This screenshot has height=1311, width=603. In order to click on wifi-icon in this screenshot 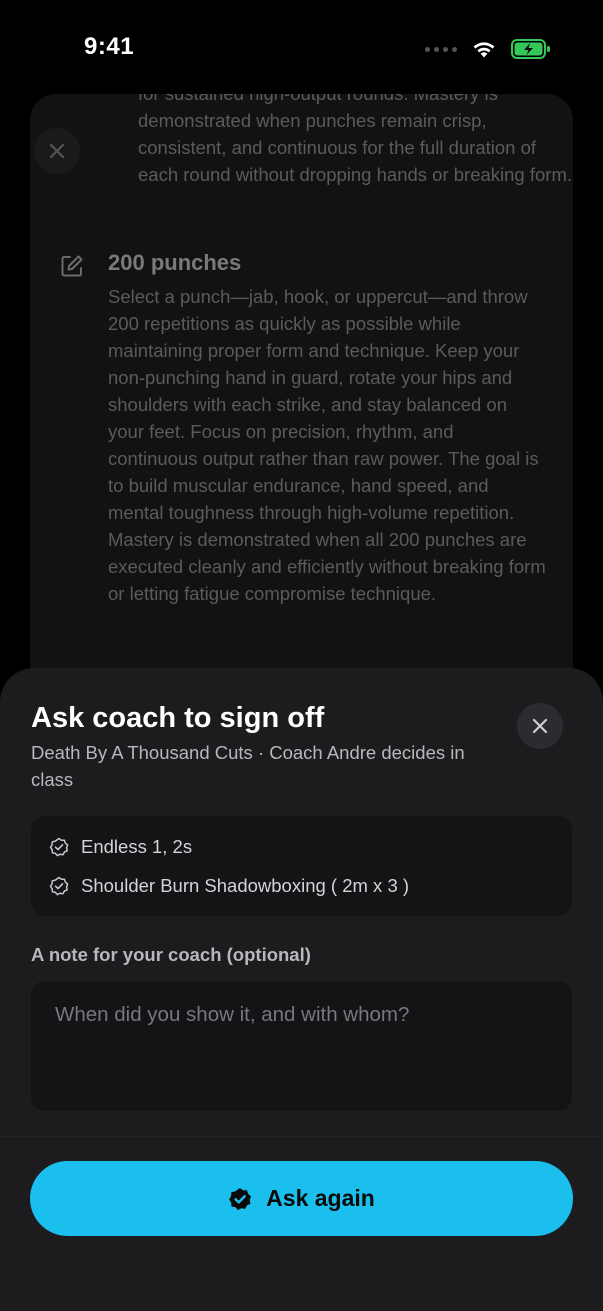, I will do `click(484, 50)`.